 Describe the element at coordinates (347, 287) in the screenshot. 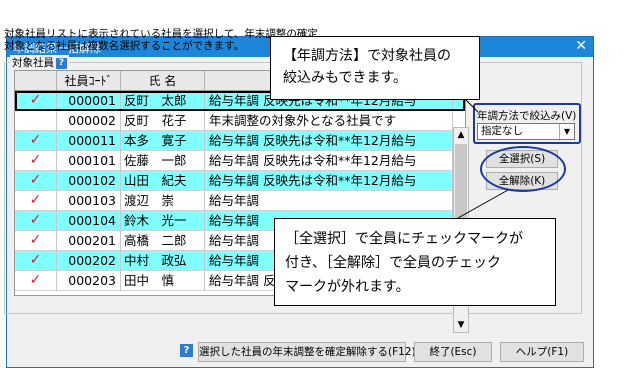

I see `callout-line: マークが外れます。` at that location.